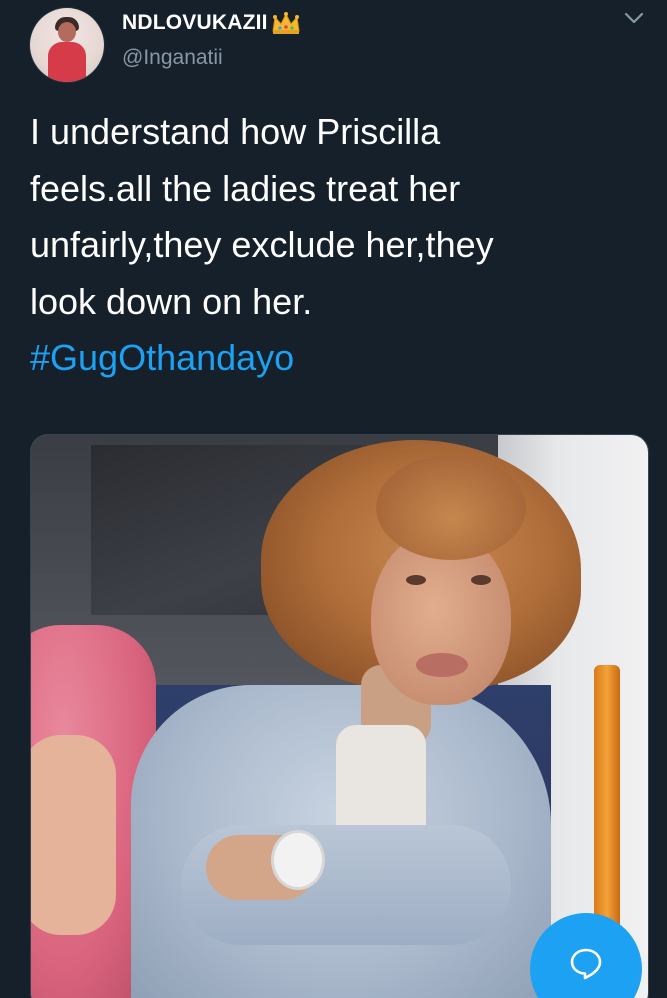 Image resolution: width=667 pixels, height=998 pixels. I want to click on handle: @Inganatii, so click(172, 58).